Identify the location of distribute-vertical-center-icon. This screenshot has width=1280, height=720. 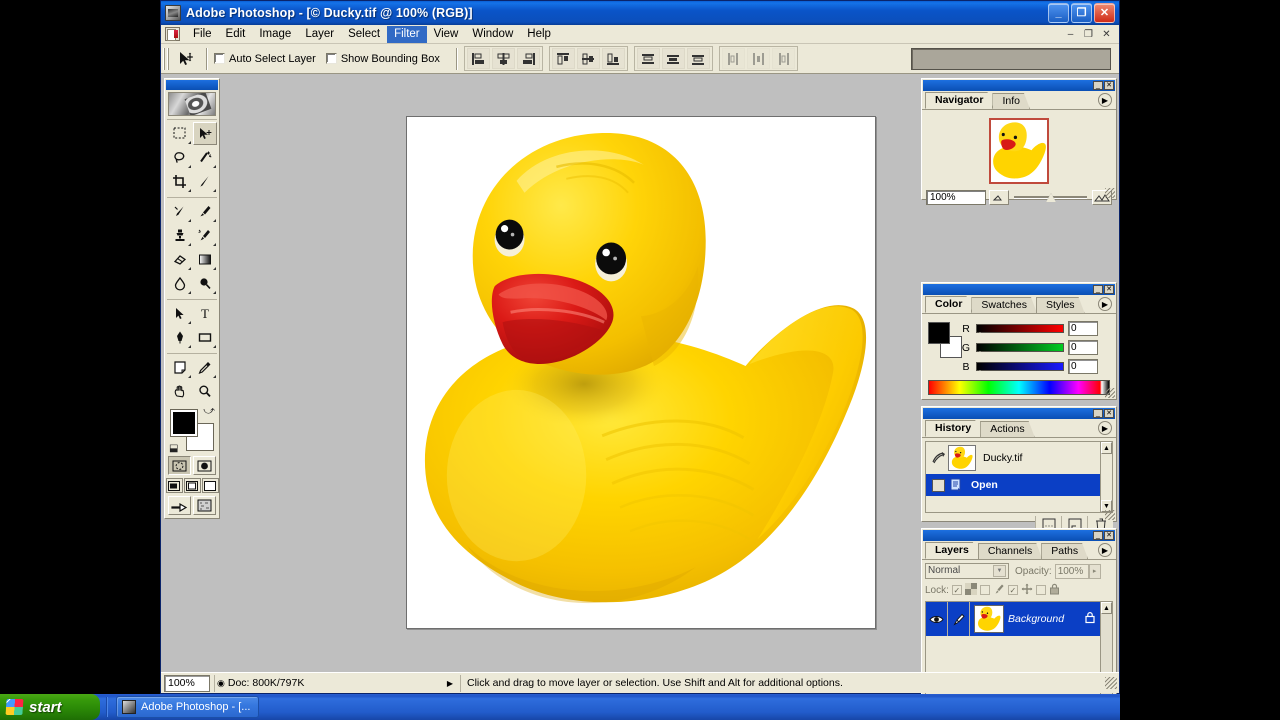
(673, 58).